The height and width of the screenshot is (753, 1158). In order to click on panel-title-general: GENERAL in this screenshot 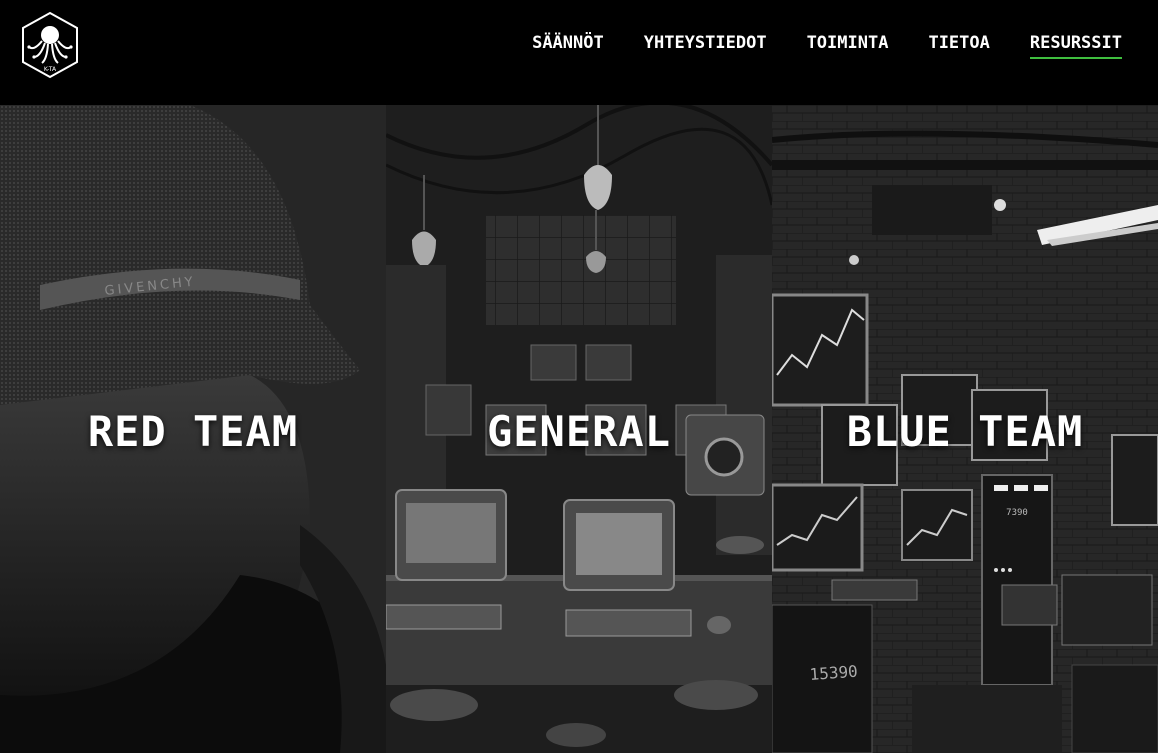, I will do `click(578, 431)`.